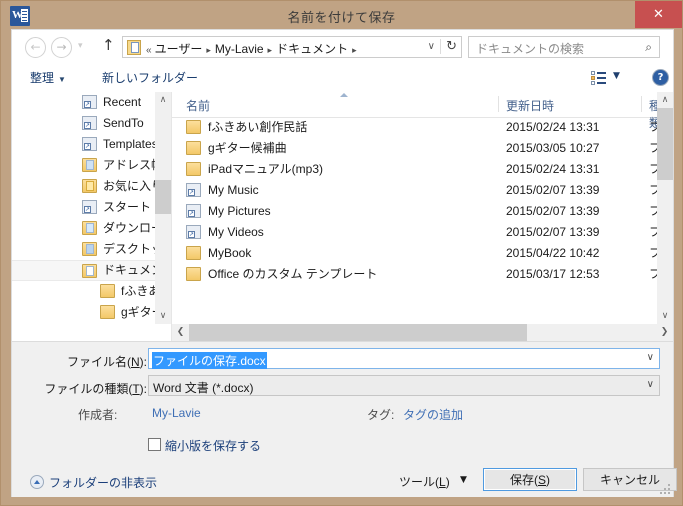 The height and width of the screenshot is (506, 683). I want to click on navpane-item-4: お気に入り, so click(91, 186).